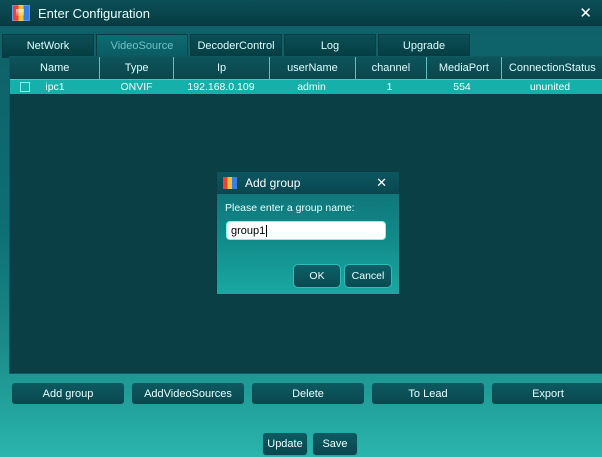 Image resolution: width=602 pixels, height=457 pixels. I want to click on cell-connectionstatus: ununited, so click(550, 87).